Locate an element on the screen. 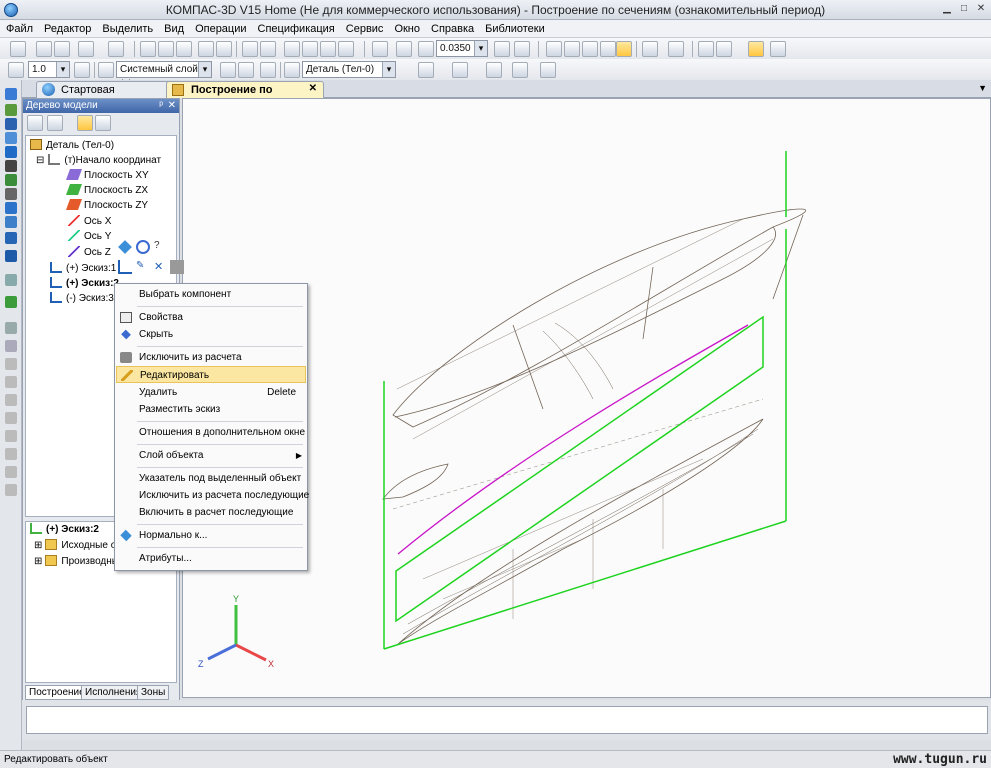 The image size is (991, 768). menu-file: Файл is located at coordinates (19, 27).